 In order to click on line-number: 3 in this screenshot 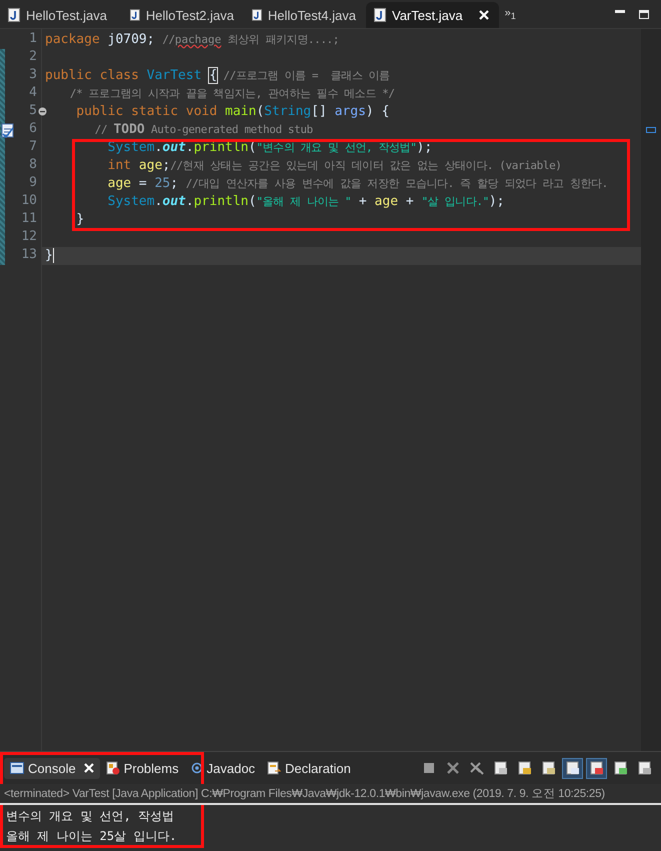, I will do `click(33, 74)`.